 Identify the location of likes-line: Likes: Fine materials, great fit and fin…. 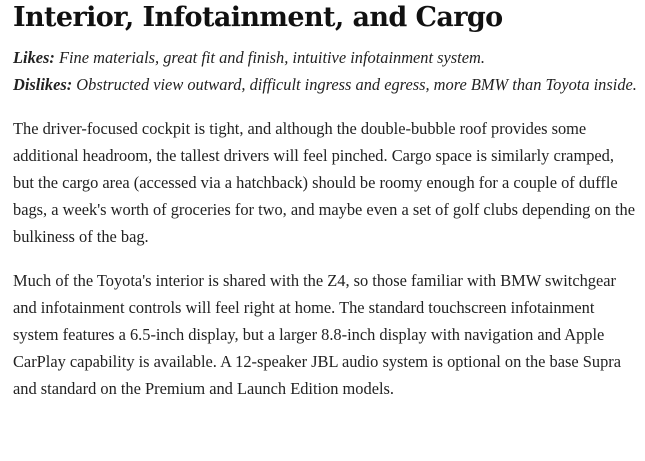
(325, 57).